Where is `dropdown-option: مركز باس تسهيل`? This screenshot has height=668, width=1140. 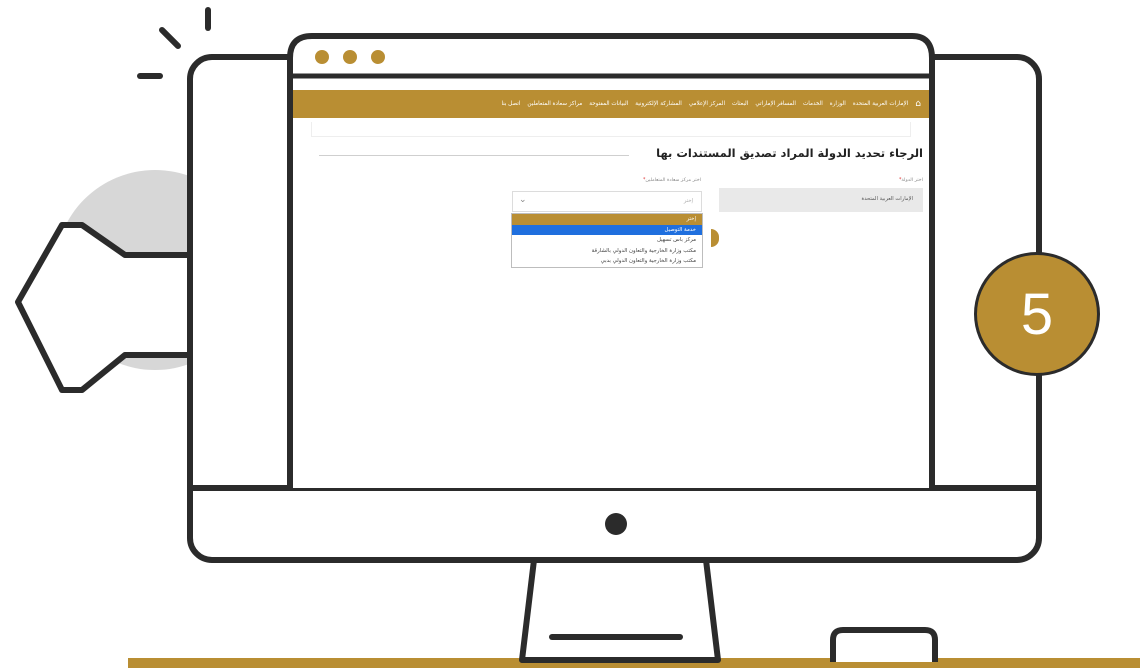
dropdown-option: مركز باس تسهيل is located at coordinates (607, 240).